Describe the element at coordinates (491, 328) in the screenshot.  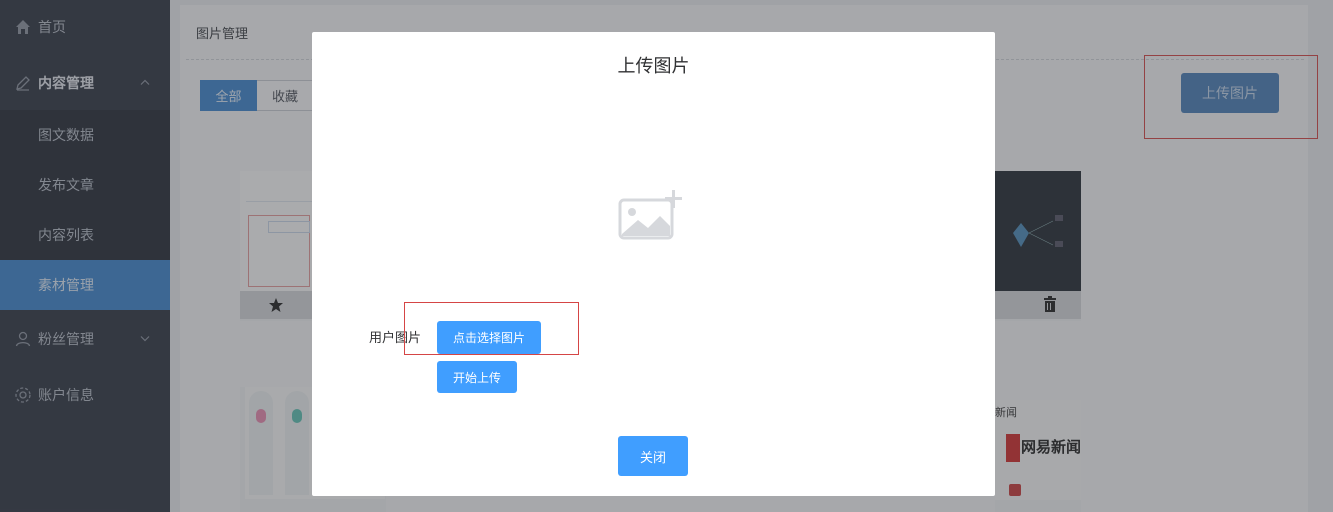
I see `highlight-box-select` at that location.